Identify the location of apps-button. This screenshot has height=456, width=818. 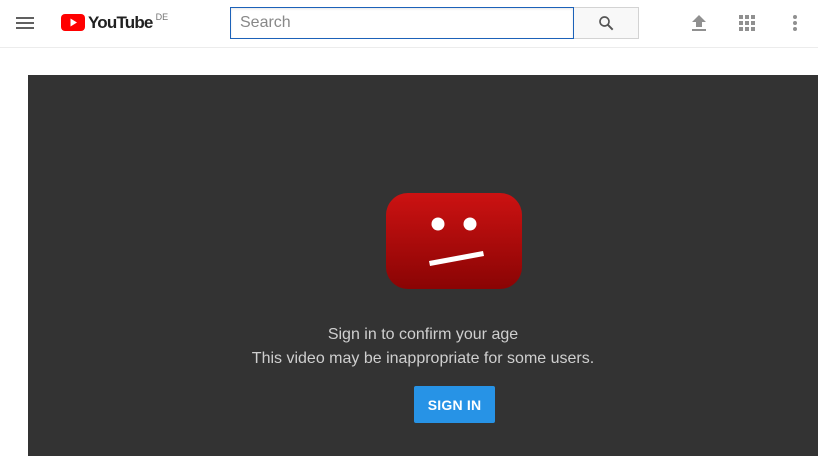
(747, 23).